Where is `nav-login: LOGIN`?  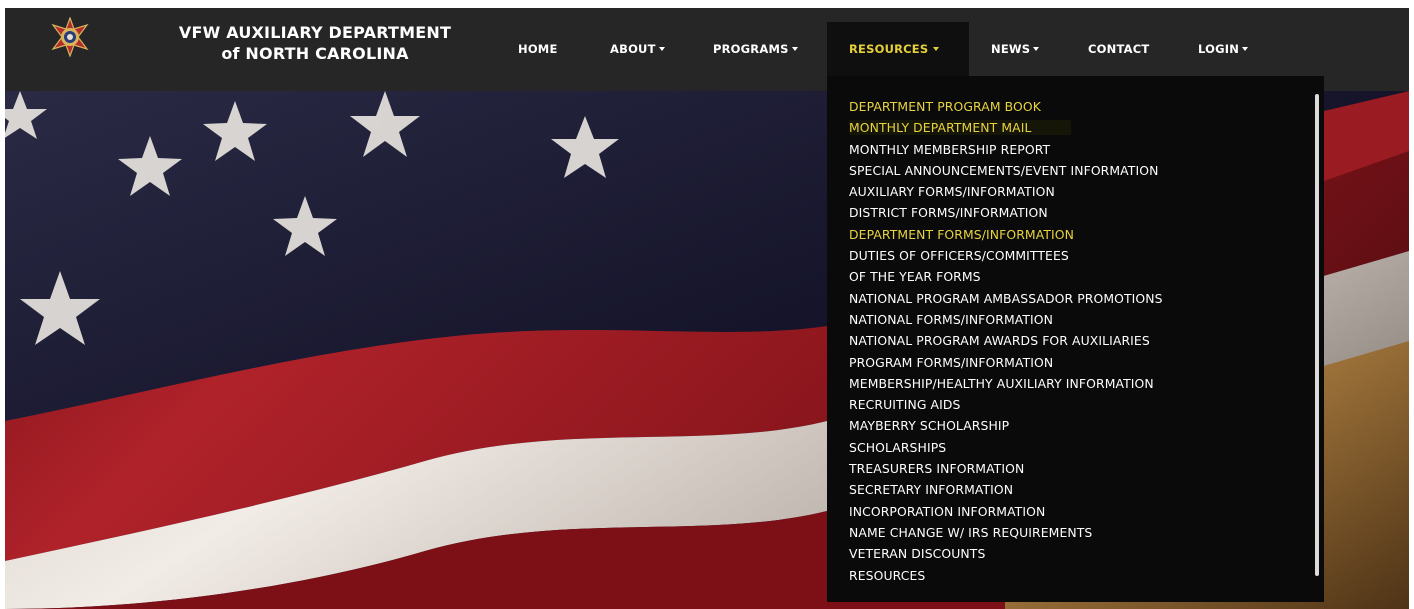 nav-login: LOGIN is located at coordinates (1223, 49).